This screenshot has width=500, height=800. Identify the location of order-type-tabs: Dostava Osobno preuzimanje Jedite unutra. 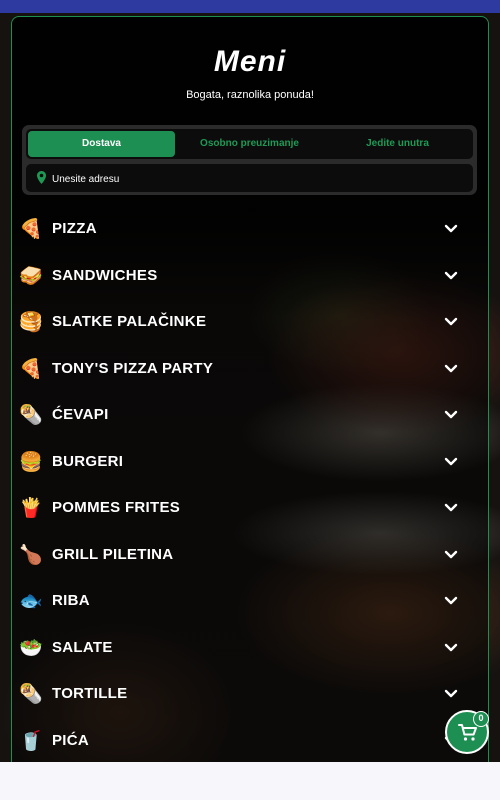
(249, 144).